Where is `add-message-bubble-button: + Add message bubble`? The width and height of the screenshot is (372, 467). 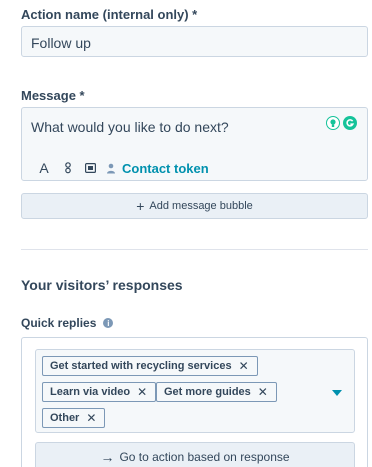 add-message-bubble-button: + Add message bubble is located at coordinates (194, 206).